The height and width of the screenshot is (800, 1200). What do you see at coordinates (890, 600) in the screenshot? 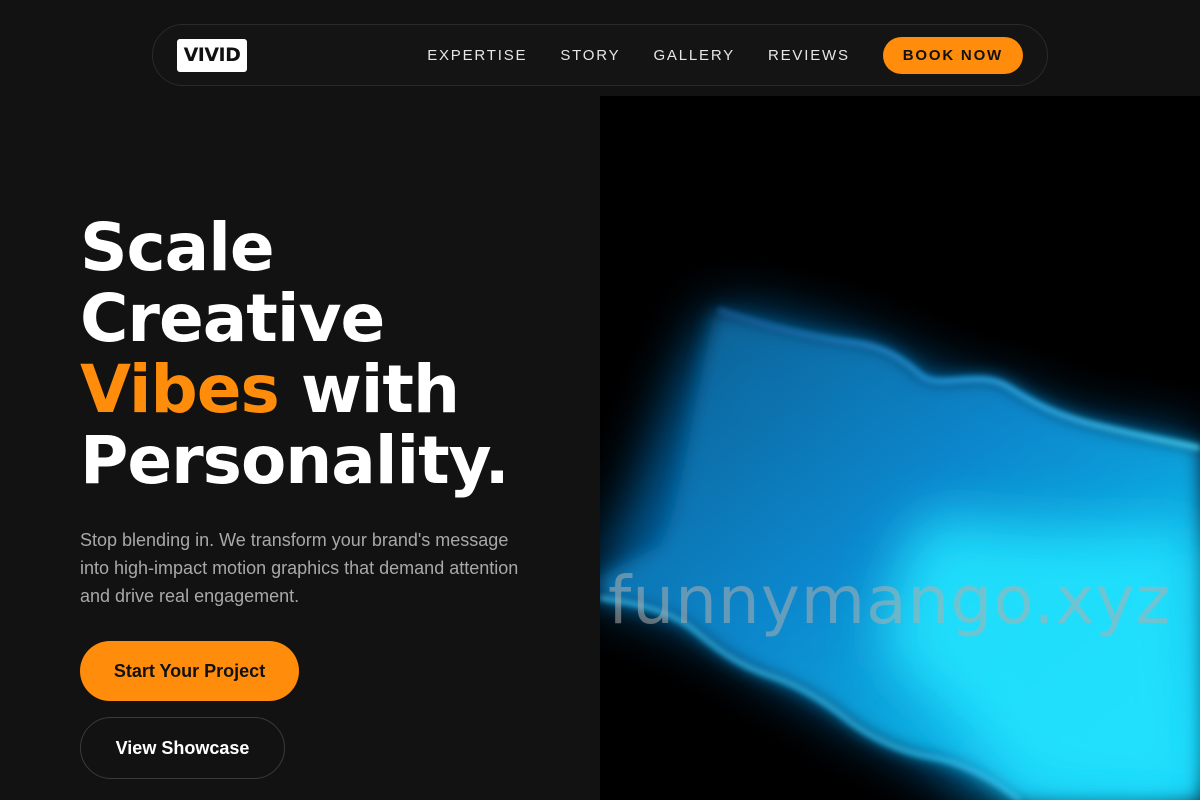
I see `watermark-text: funnymango.xyz` at bounding box center [890, 600].